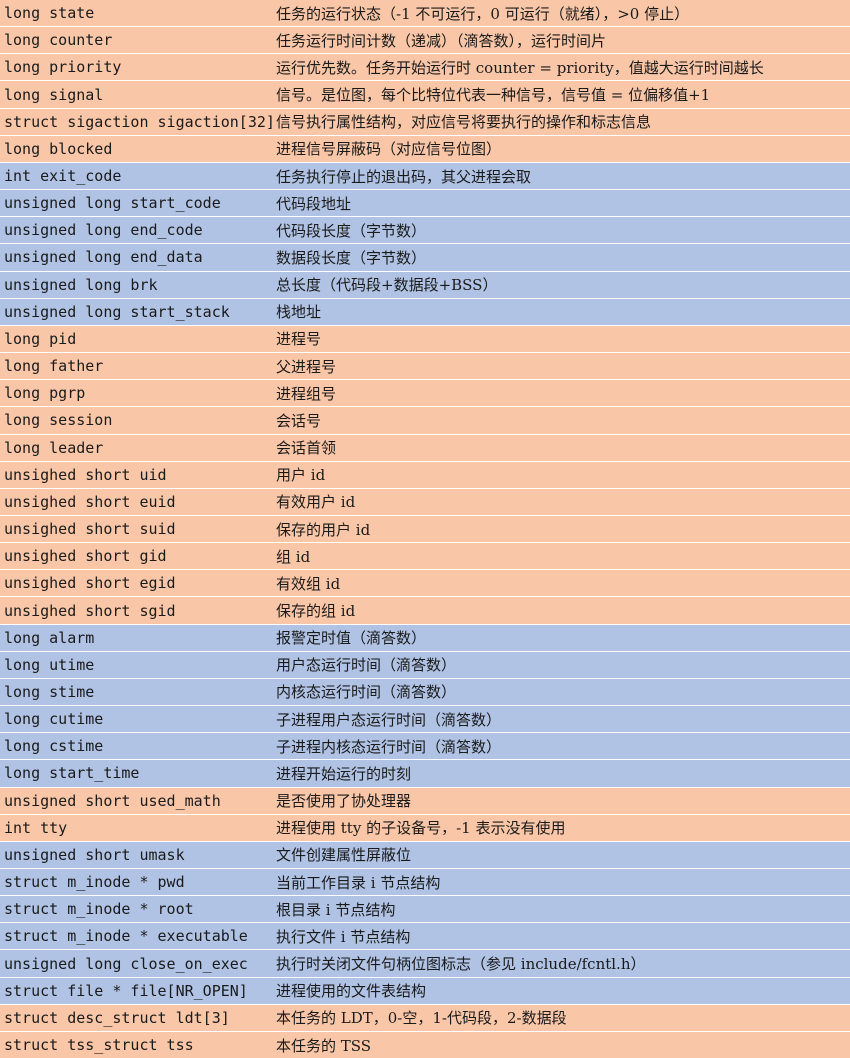 This screenshot has width=850, height=1058. Describe the element at coordinates (425, 611) in the screenshot. I see `table-row: unsighed short sgid 保存的组 id` at that location.